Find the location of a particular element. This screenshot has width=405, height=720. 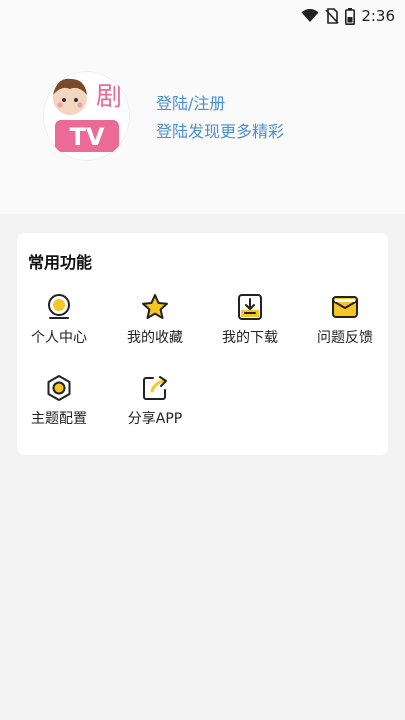

menu-item-favorites: 我的收藏 is located at coordinates (155, 323).